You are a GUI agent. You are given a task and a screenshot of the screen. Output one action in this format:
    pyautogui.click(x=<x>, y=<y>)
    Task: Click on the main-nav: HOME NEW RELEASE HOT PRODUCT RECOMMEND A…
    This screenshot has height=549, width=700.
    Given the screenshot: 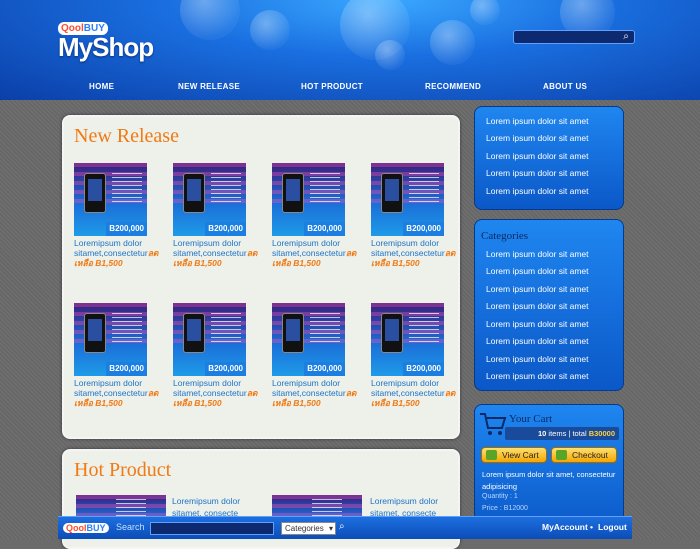 What is the action you would take?
    pyautogui.click(x=350, y=88)
    